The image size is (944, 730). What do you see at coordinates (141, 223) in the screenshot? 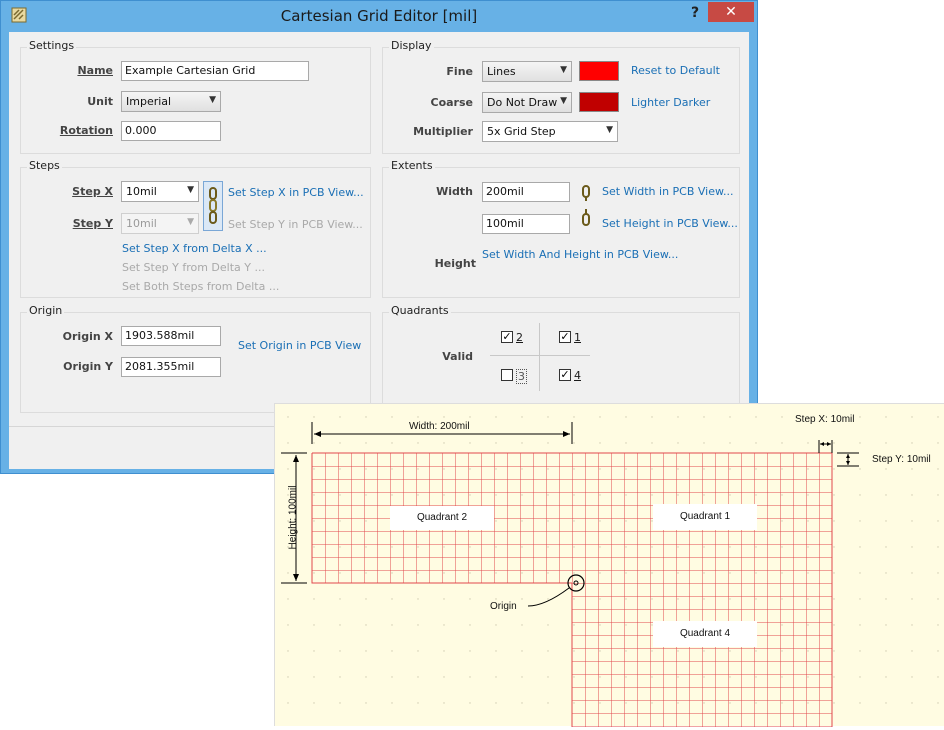
I see `step-y-value: 10mil` at bounding box center [141, 223].